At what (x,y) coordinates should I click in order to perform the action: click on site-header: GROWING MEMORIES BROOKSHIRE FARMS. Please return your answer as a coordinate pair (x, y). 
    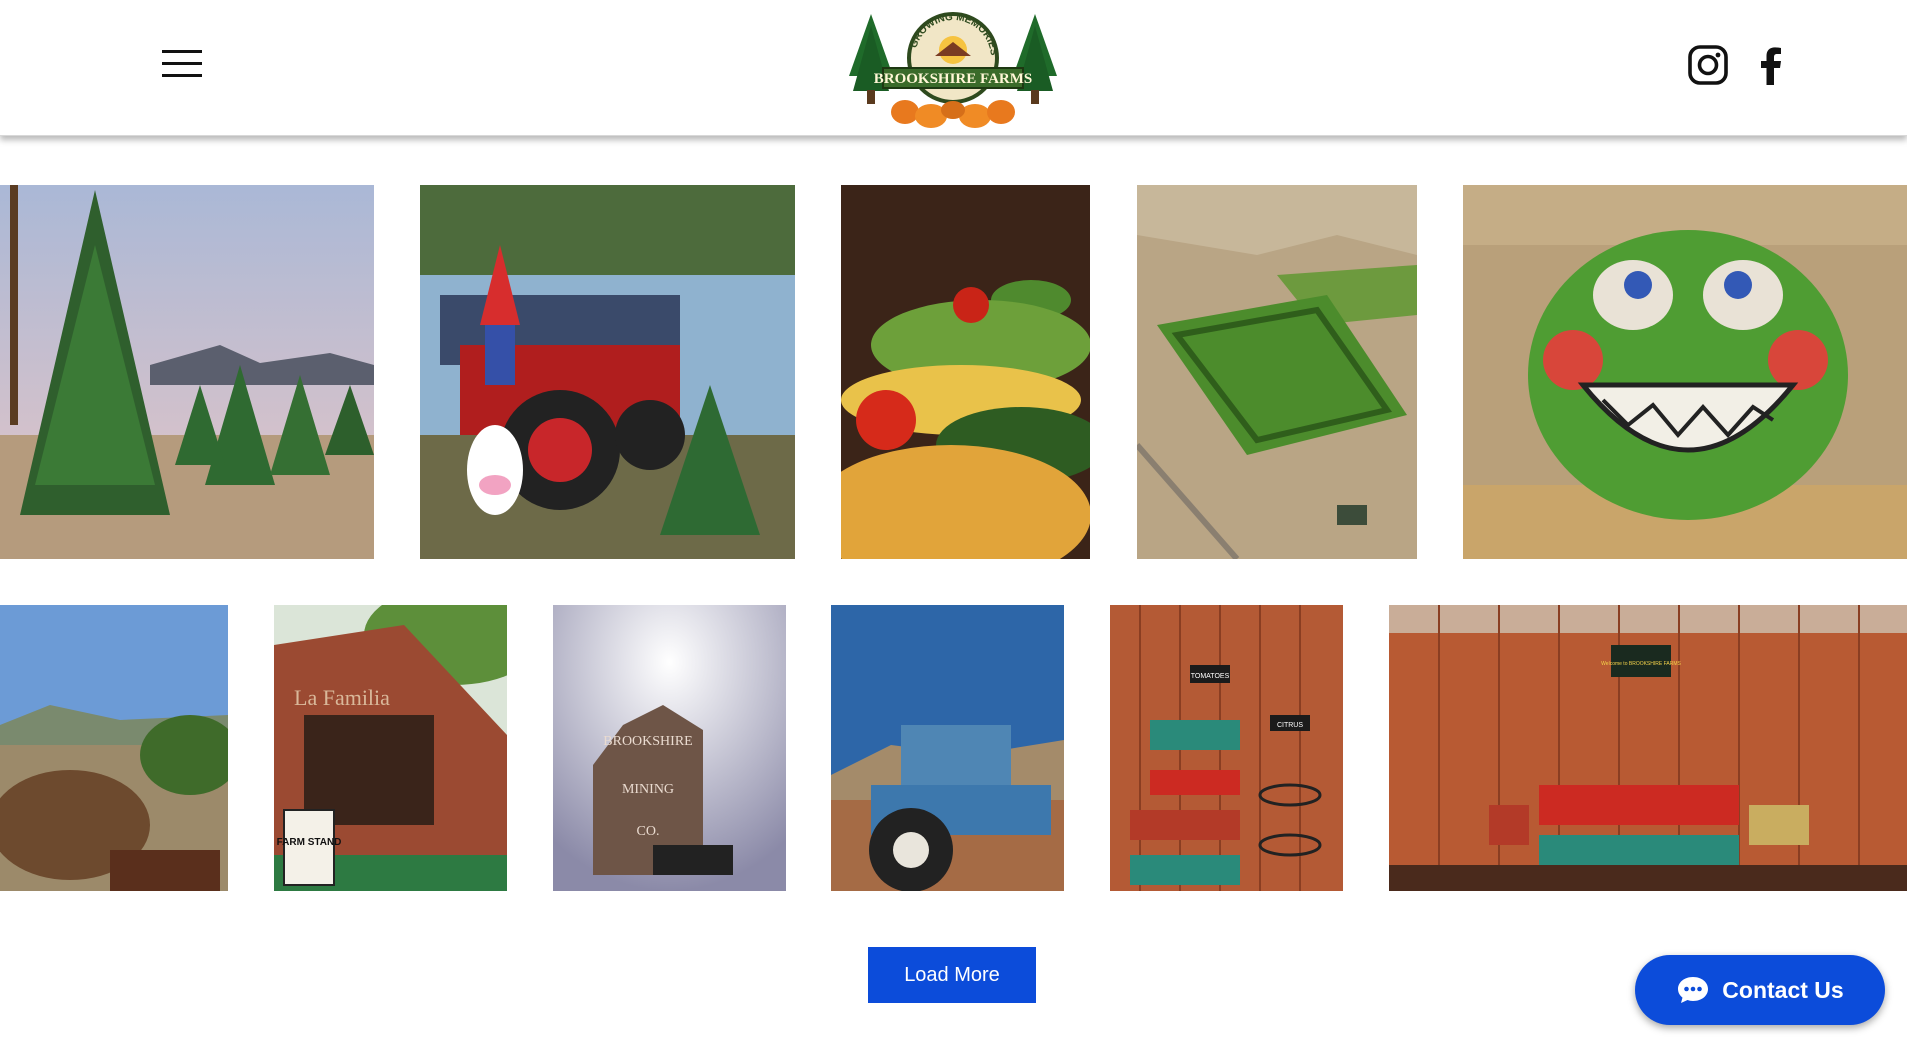
    Looking at the image, I should click on (953, 68).